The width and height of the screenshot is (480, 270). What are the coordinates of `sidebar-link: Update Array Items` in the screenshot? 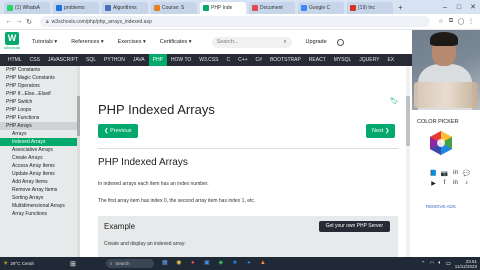 It's located at (40, 174).